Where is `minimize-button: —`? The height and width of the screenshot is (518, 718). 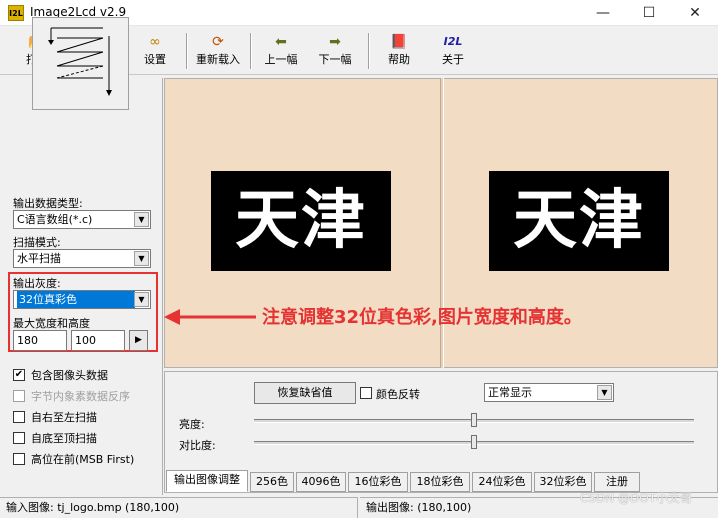
minimize-button: — is located at coordinates (603, 13).